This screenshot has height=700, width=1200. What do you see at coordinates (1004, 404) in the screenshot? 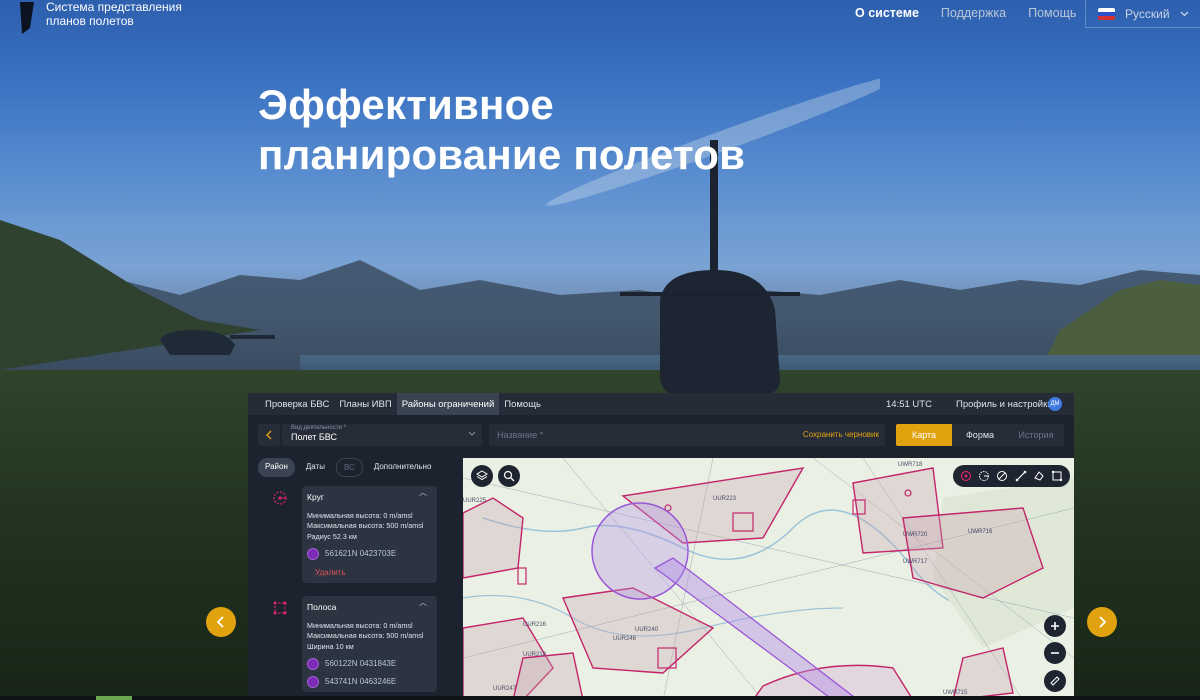
I see `profile-link: Профиль и настройки` at bounding box center [1004, 404].